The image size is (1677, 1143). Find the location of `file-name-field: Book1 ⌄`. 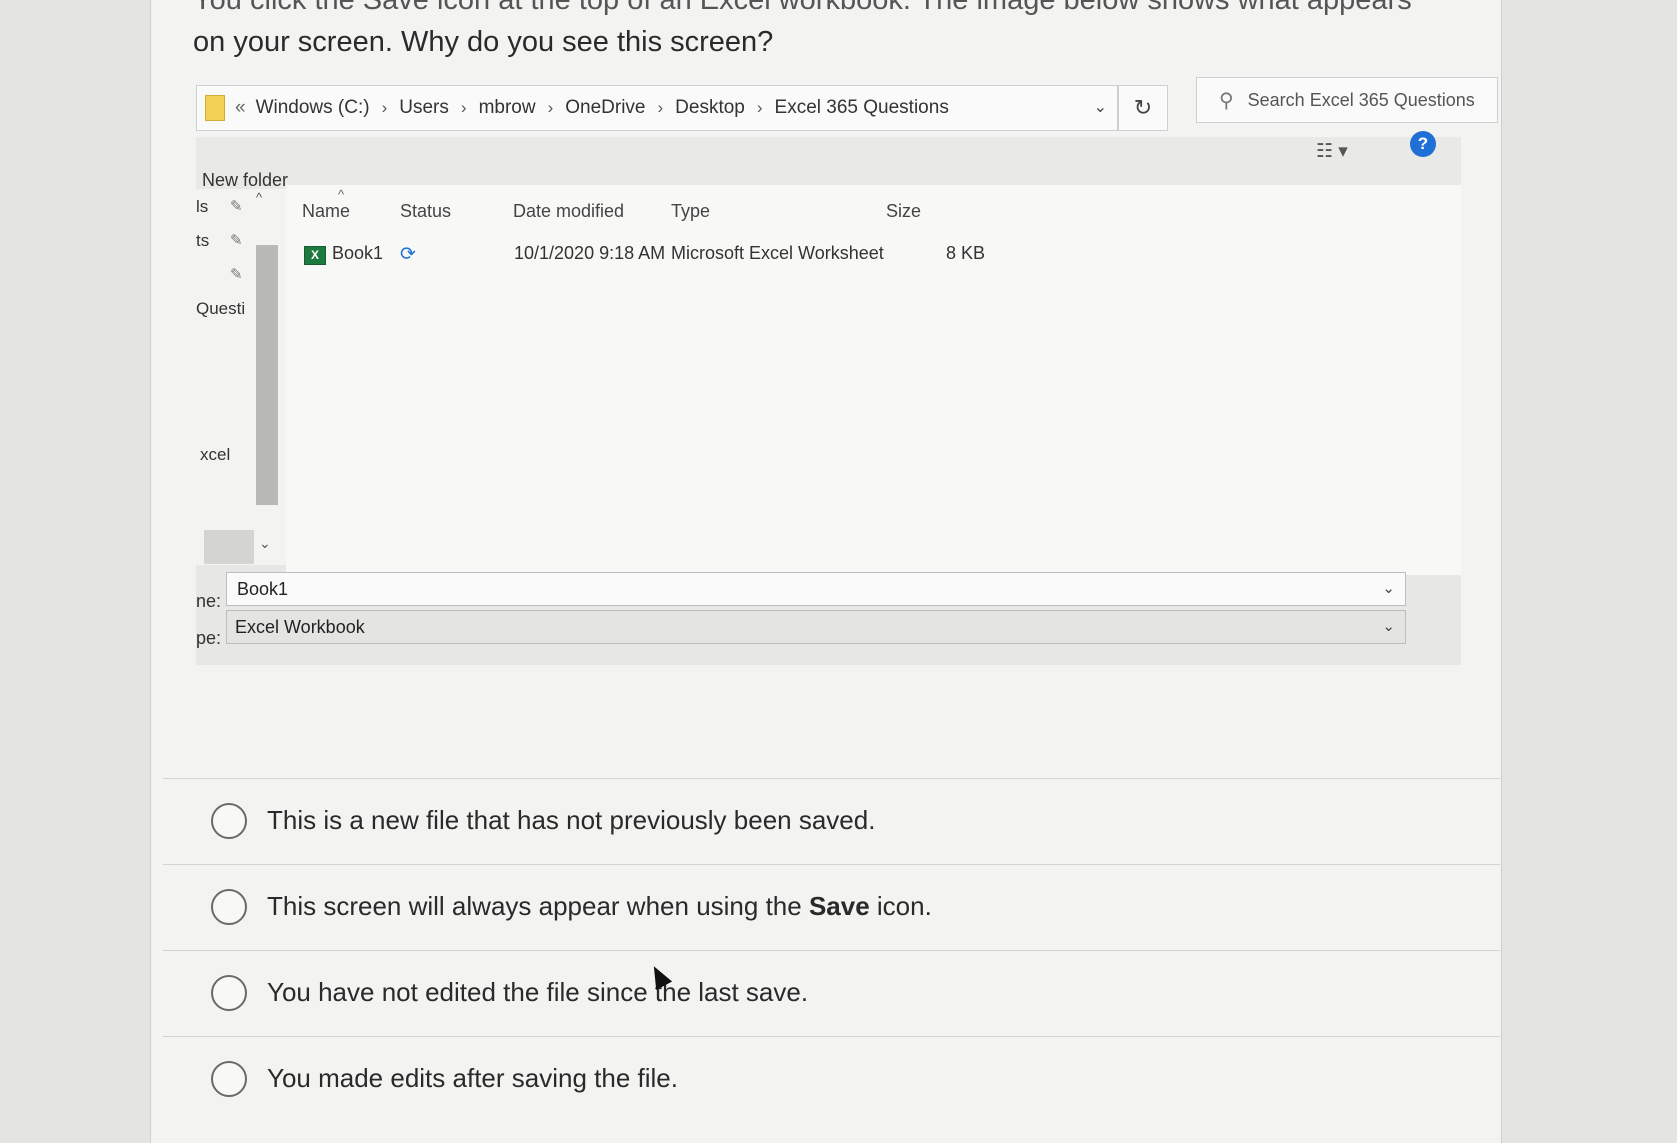

file-name-field: Book1 ⌄ is located at coordinates (816, 589).